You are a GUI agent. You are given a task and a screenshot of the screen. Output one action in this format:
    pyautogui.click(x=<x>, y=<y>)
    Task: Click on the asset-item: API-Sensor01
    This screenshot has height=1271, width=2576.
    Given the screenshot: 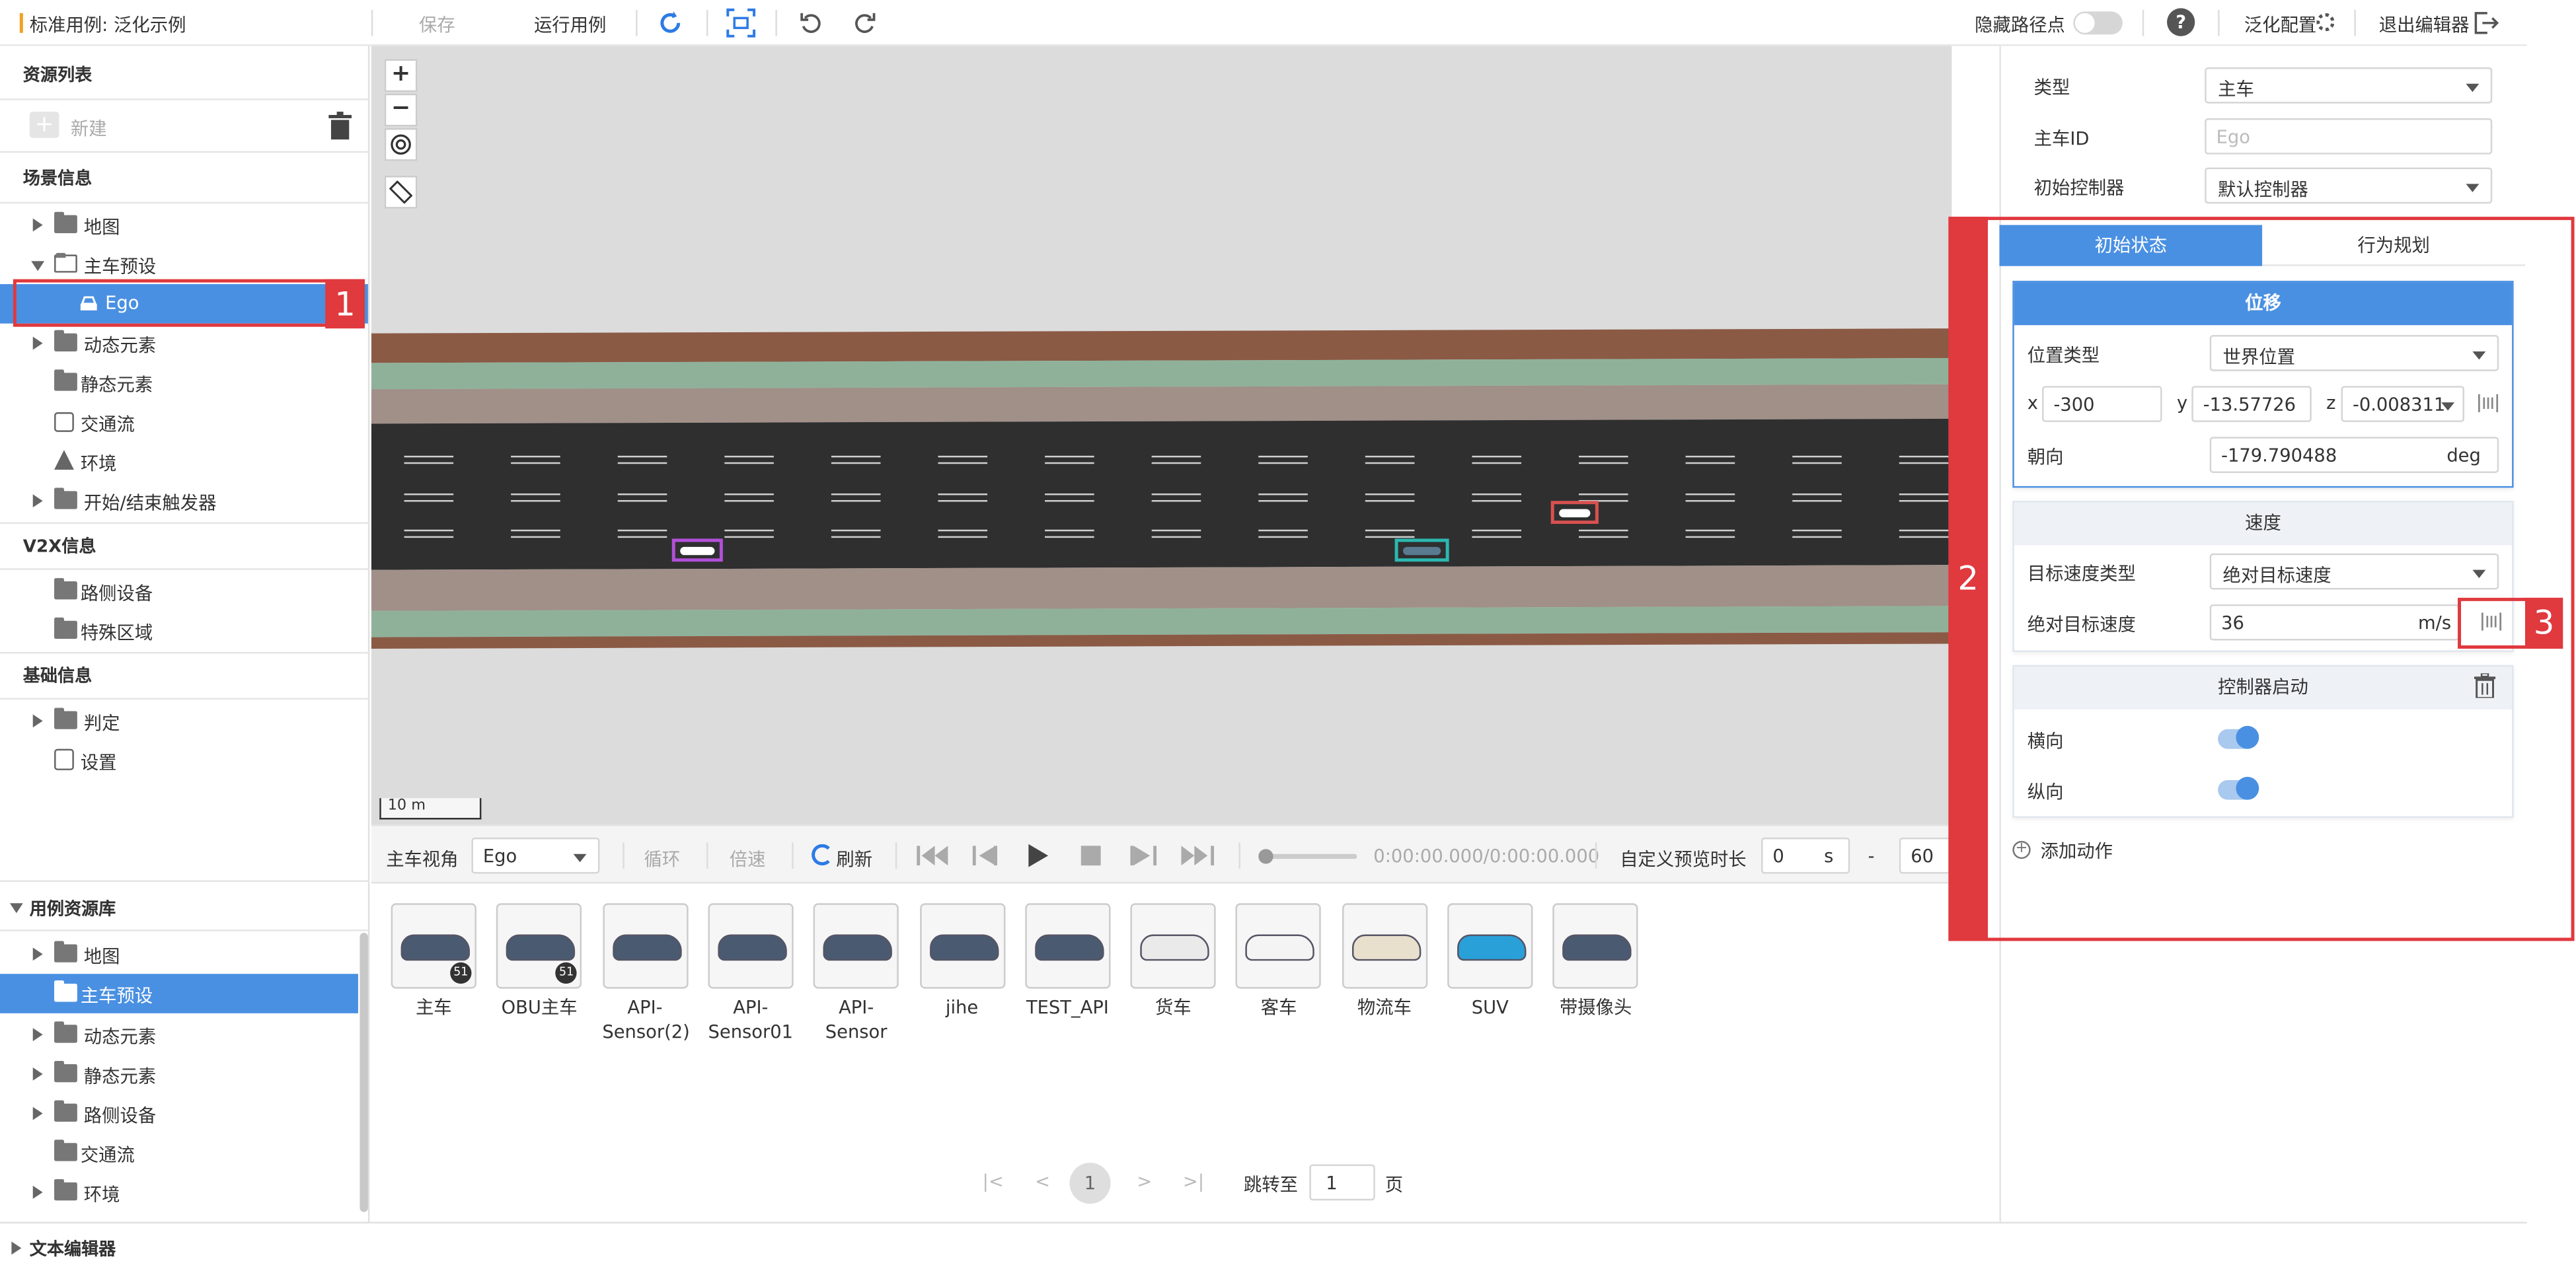 What is the action you would take?
    pyautogui.click(x=751, y=973)
    